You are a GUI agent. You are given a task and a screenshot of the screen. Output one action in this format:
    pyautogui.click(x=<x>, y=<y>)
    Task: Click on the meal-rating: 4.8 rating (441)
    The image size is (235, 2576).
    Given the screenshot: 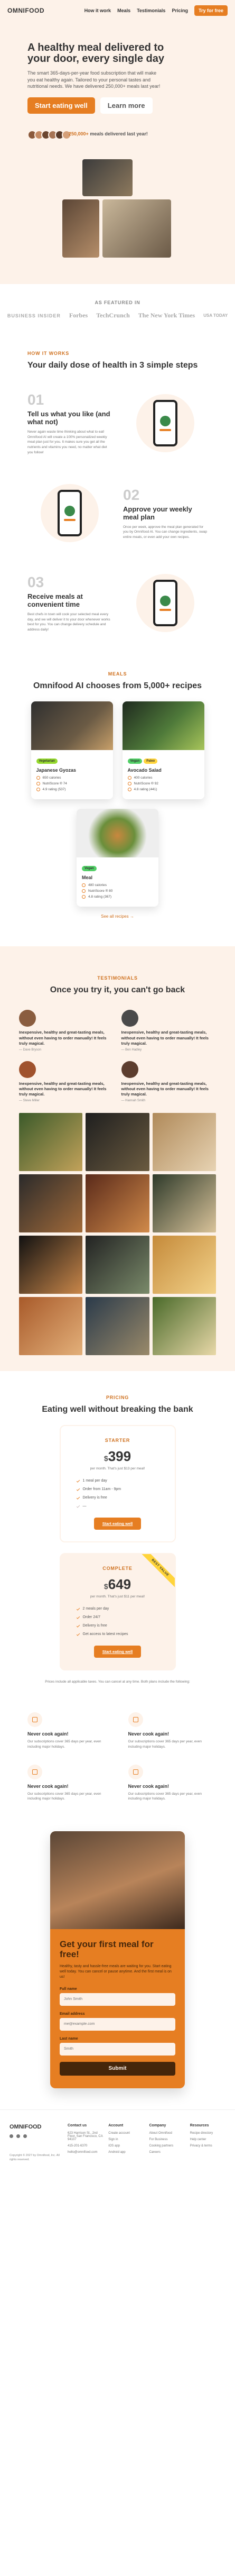 What is the action you would take?
    pyautogui.click(x=163, y=790)
    